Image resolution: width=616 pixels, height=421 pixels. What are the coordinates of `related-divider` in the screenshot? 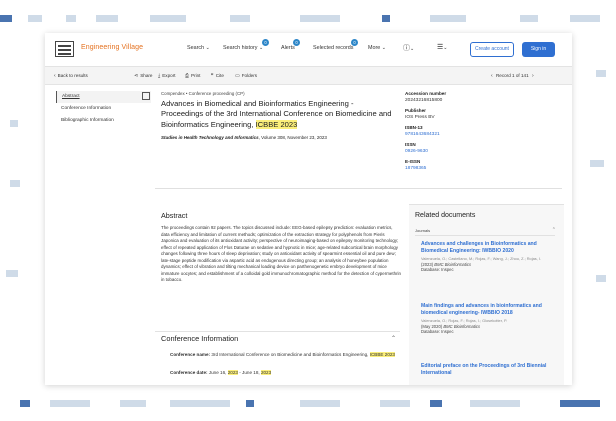 It's located at (485, 235).